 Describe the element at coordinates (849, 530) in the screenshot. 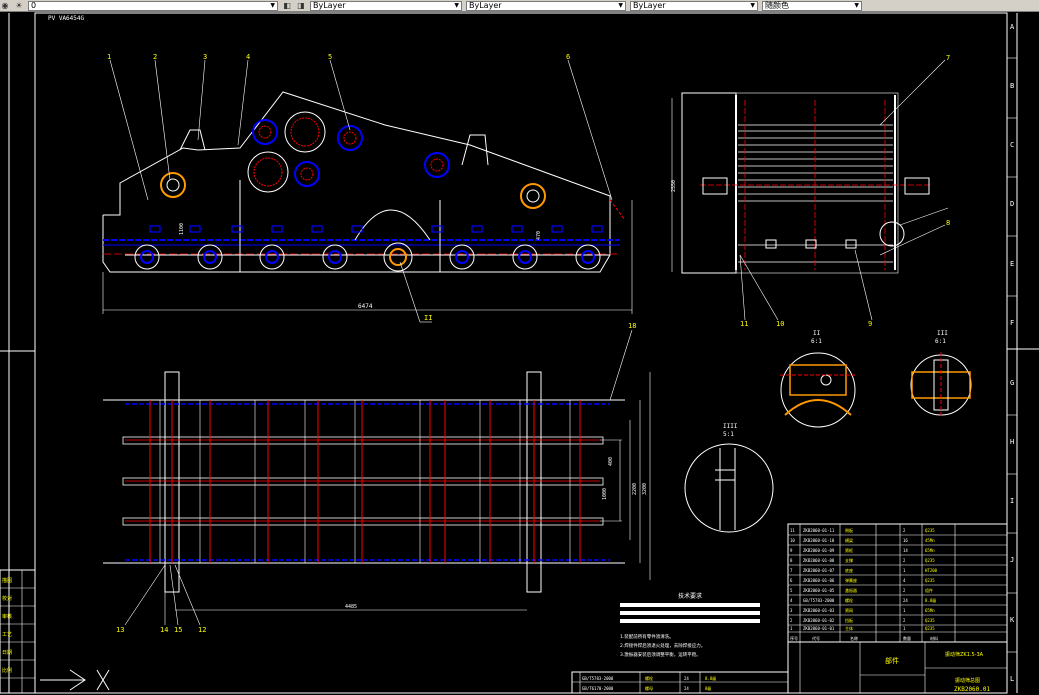

I see `svg-text: 侧板` at that location.